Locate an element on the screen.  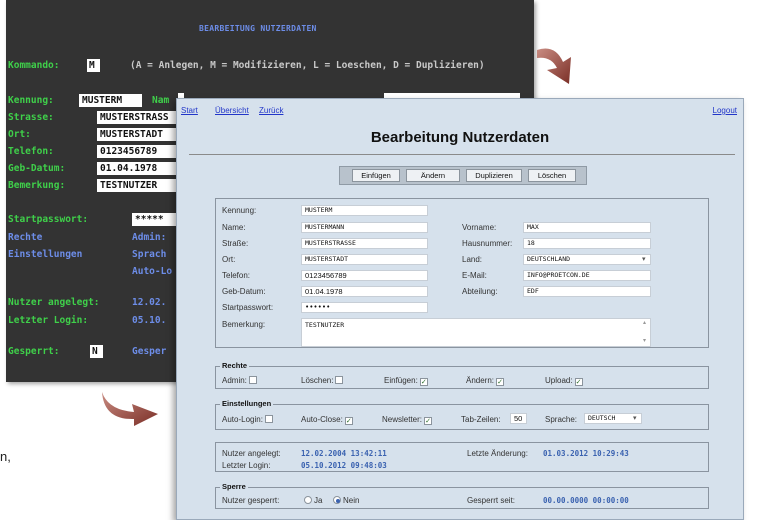
terminal-telefon-label: Telefon: is located at coordinates (31, 151).